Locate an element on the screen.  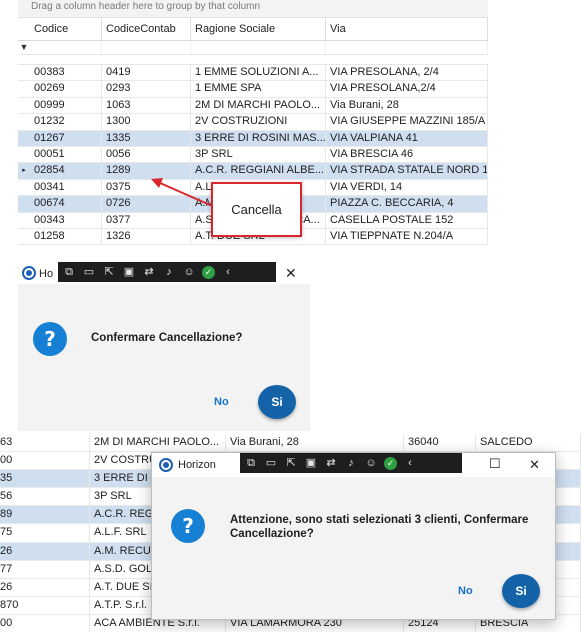
cell-codicecontab: 0419 is located at coordinates (146, 73).